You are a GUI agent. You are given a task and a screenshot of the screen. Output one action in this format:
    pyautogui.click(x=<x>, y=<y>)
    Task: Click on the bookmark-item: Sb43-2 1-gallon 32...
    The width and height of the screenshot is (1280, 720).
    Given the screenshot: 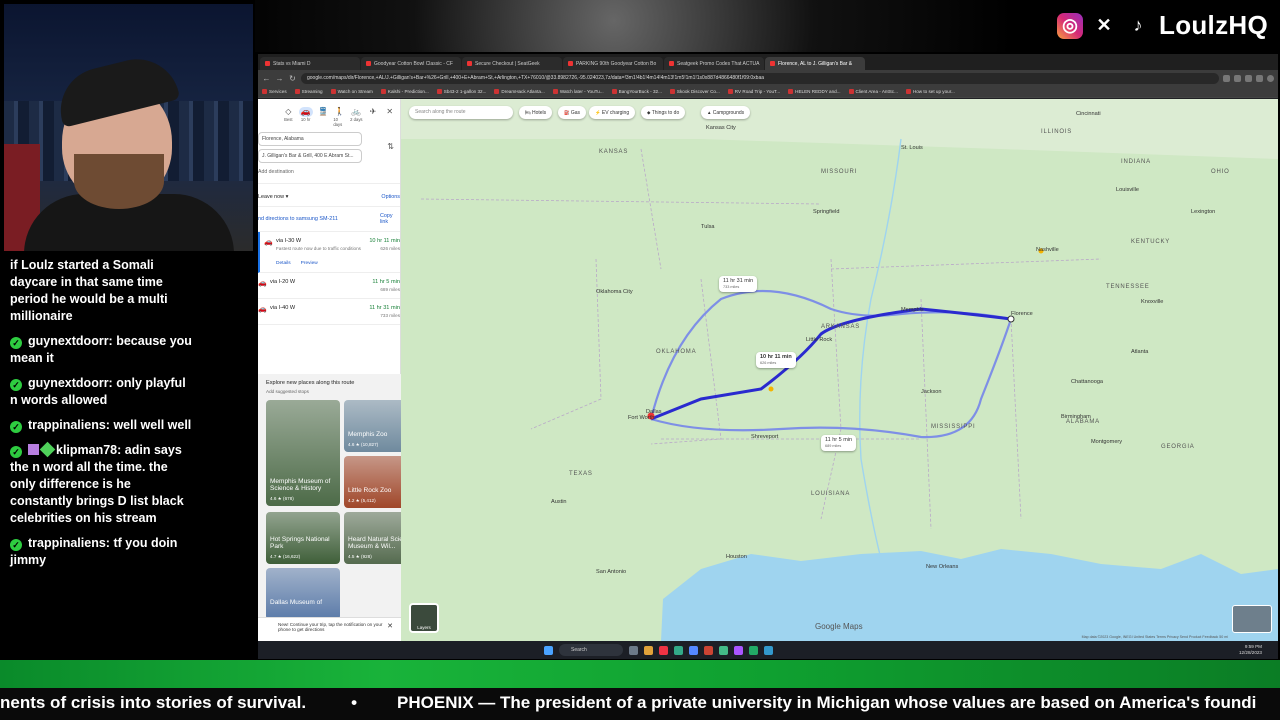 What is the action you would take?
    pyautogui.click(x=461, y=91)
    